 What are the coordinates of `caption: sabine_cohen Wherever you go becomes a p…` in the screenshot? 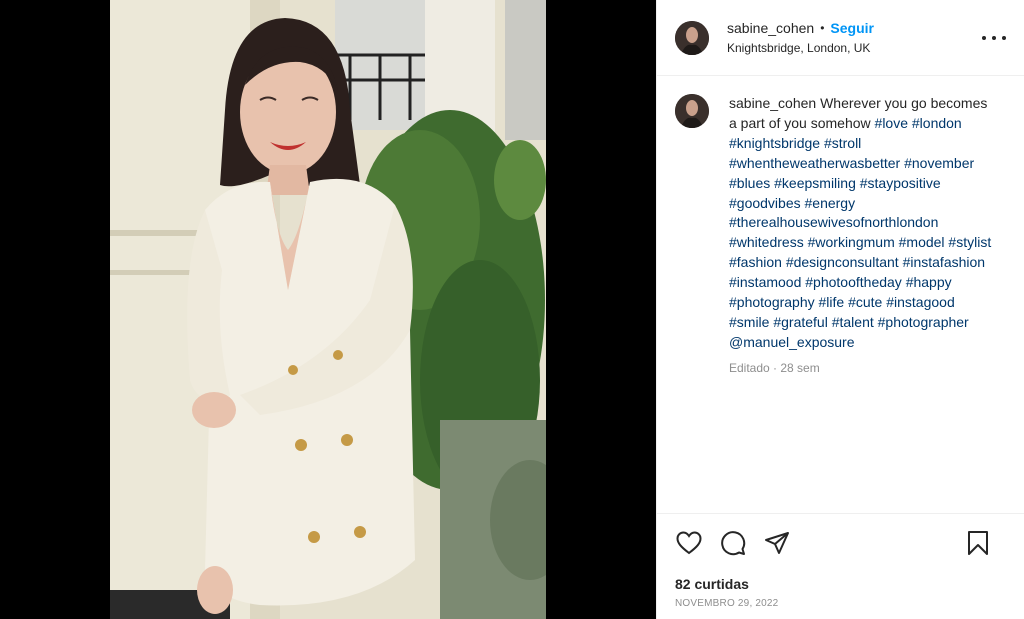 It's located at (840, 236).